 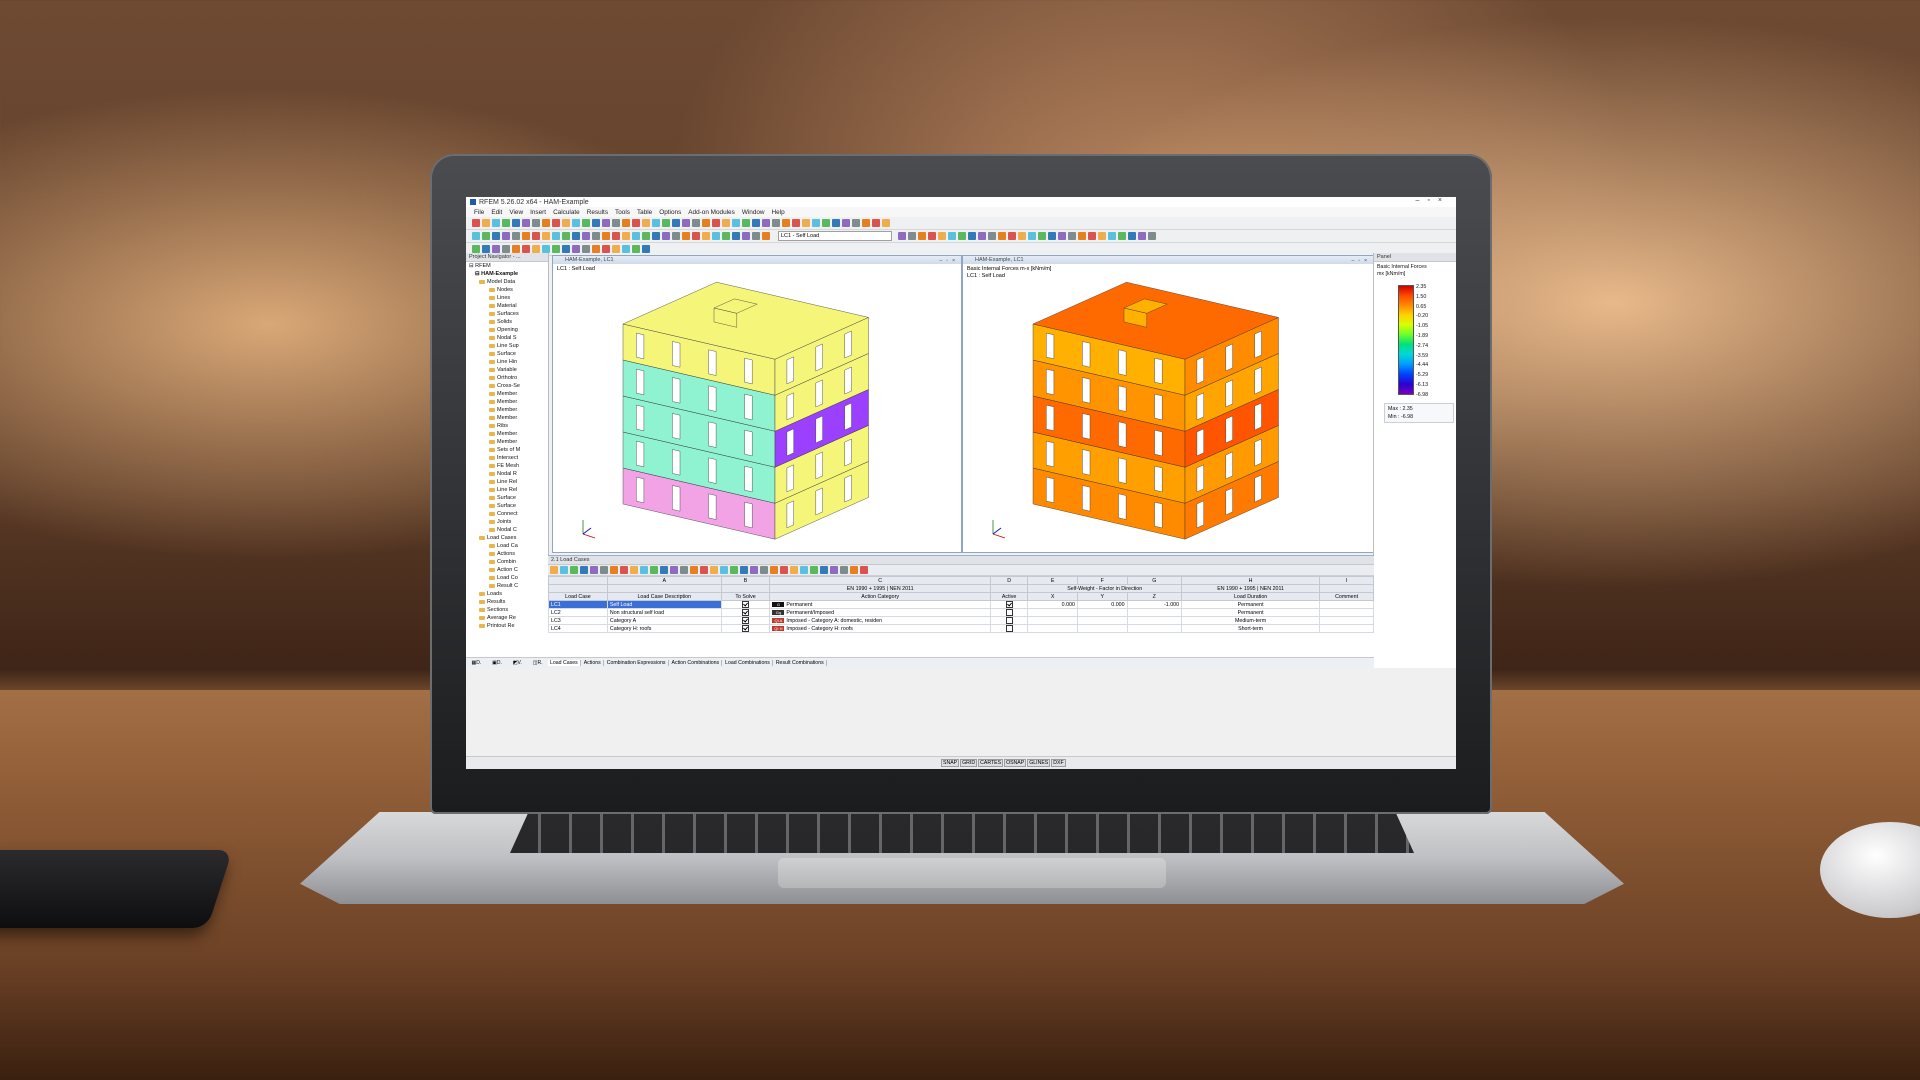 What do you see at coordinates (508, 530) in the screenshot?
I see `tree-item: Nodal C` at bounding box center [508, 530].